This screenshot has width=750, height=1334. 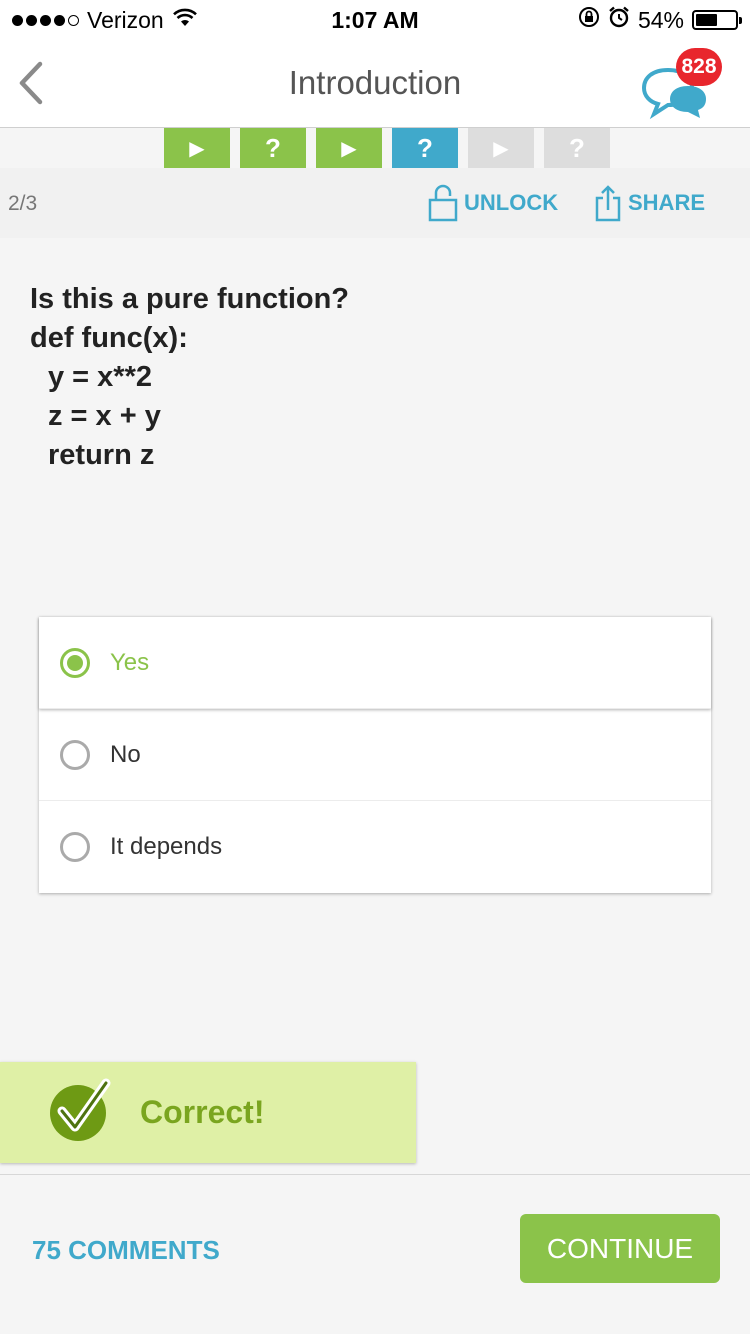 What do you see at coordinates (699, 67) in the screenshot?
I see `notification-badge: 828` at bounding box center [699, 67].